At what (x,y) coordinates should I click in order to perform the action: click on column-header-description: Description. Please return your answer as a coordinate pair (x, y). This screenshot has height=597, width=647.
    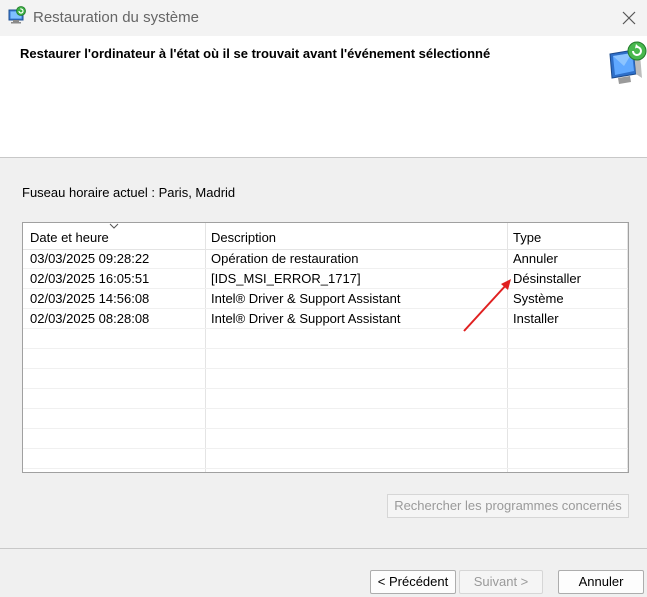
    Looking at the image, I should click on (243, 237).